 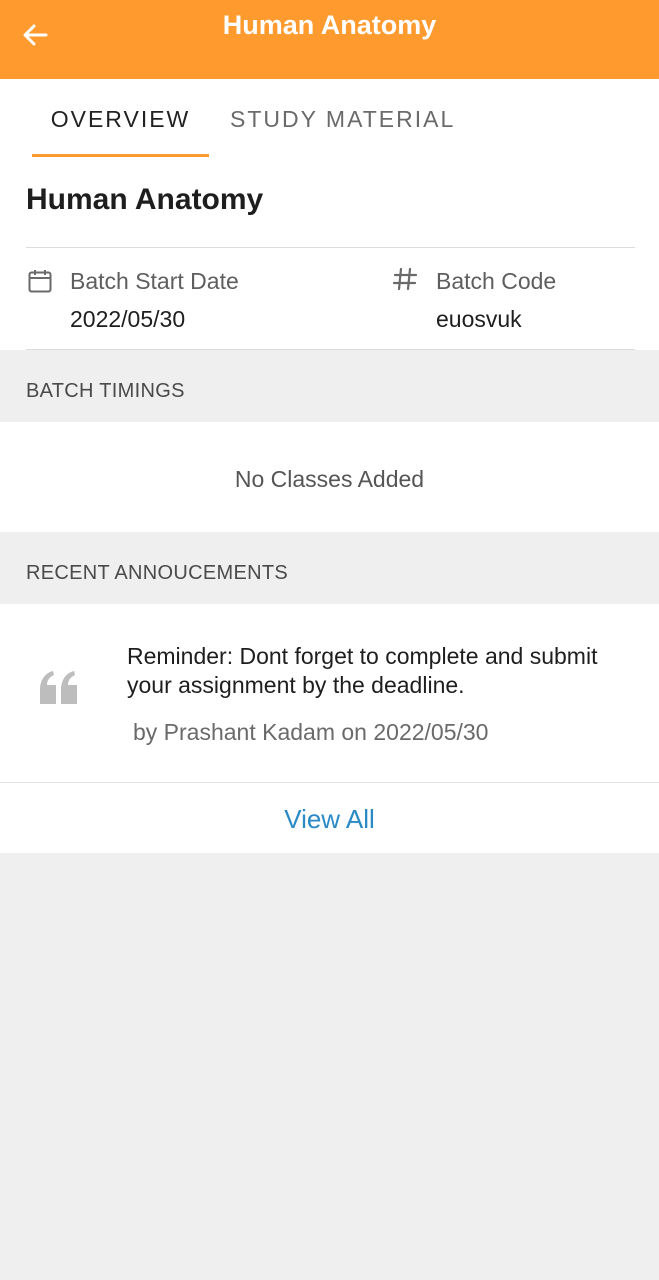 What do you see at coordinates (329, 25) in the screenshot?
I see `app-bar-title: Human Anatomy` at bounding box center [329, 25].